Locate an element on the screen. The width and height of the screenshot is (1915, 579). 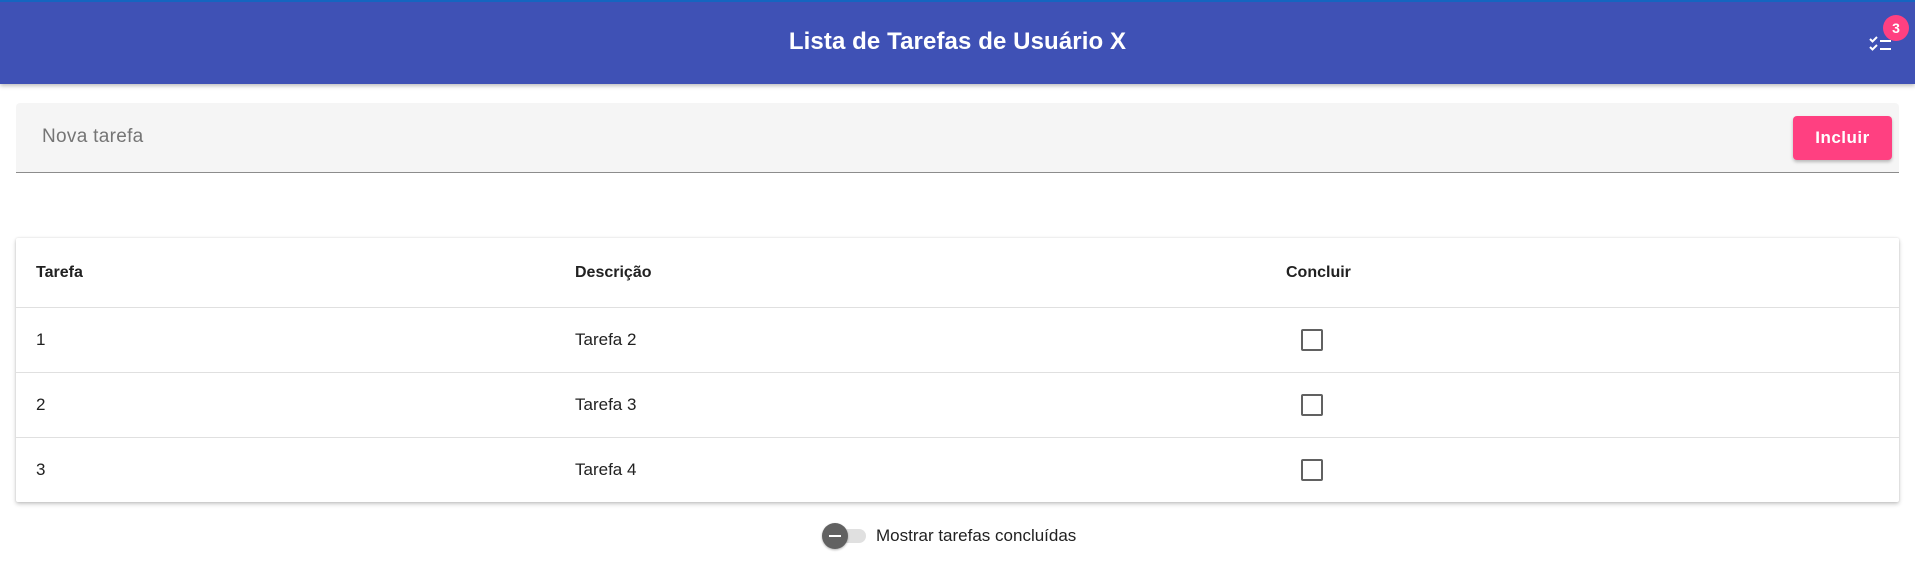
task-description: Tarefa 4 is located at coordinates (606, 469).